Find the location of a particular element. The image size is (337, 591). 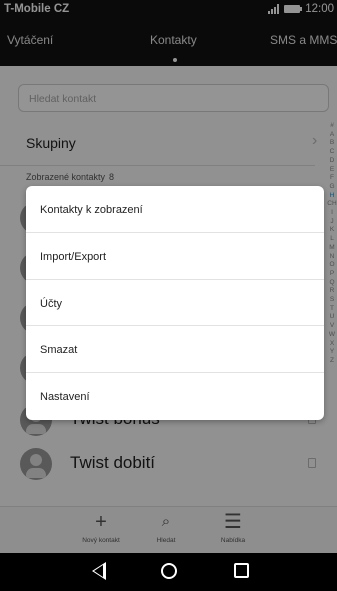

home-icon is located at coordinates (169, 571).